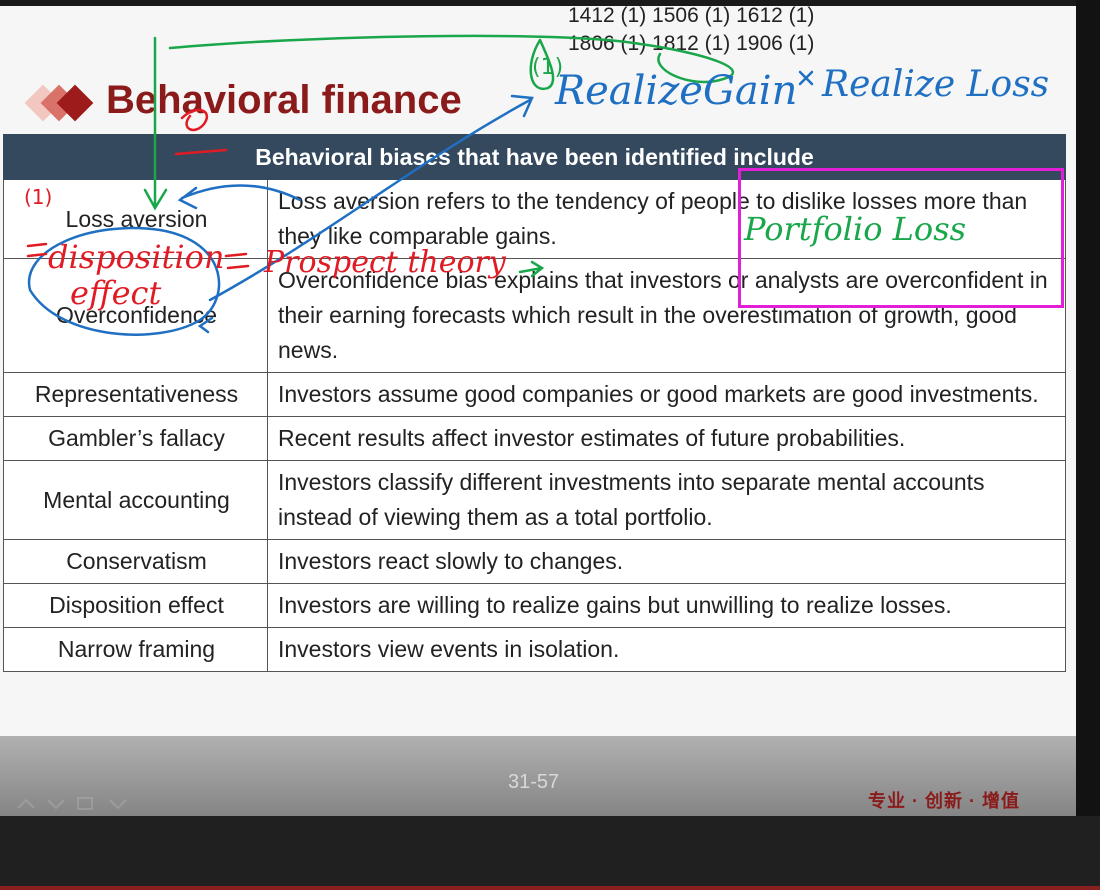 Image resolution: width=1100 pixels, height=890 pixels. I want to click on bias-description: Investors react slowly to changes., so click(666, 561).